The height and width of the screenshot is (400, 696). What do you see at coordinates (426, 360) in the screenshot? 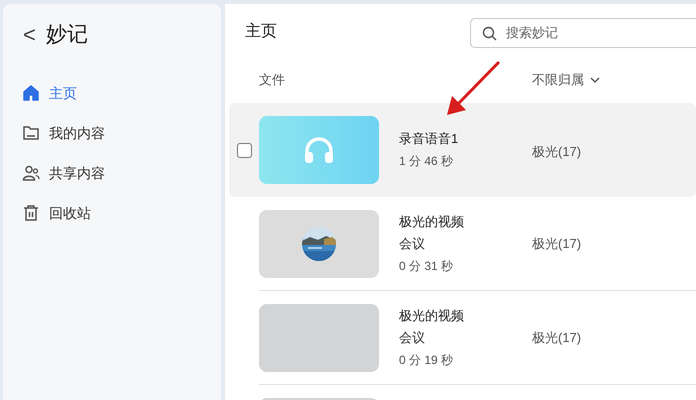
I see `duration: 0 分 19 秒` at bounding box center [426, 360].